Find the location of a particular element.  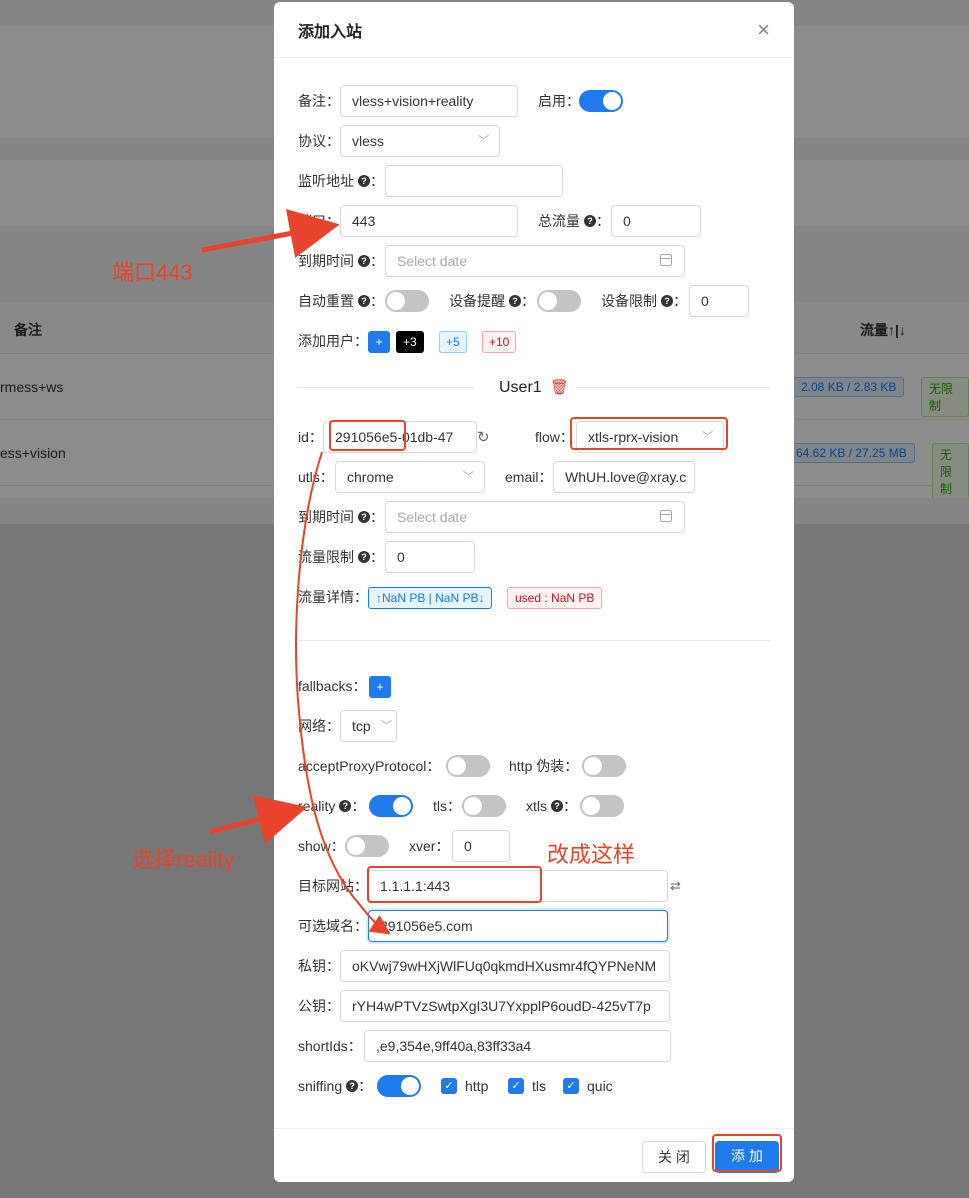

annotation-box-dest is located at coordinates (454, 884).